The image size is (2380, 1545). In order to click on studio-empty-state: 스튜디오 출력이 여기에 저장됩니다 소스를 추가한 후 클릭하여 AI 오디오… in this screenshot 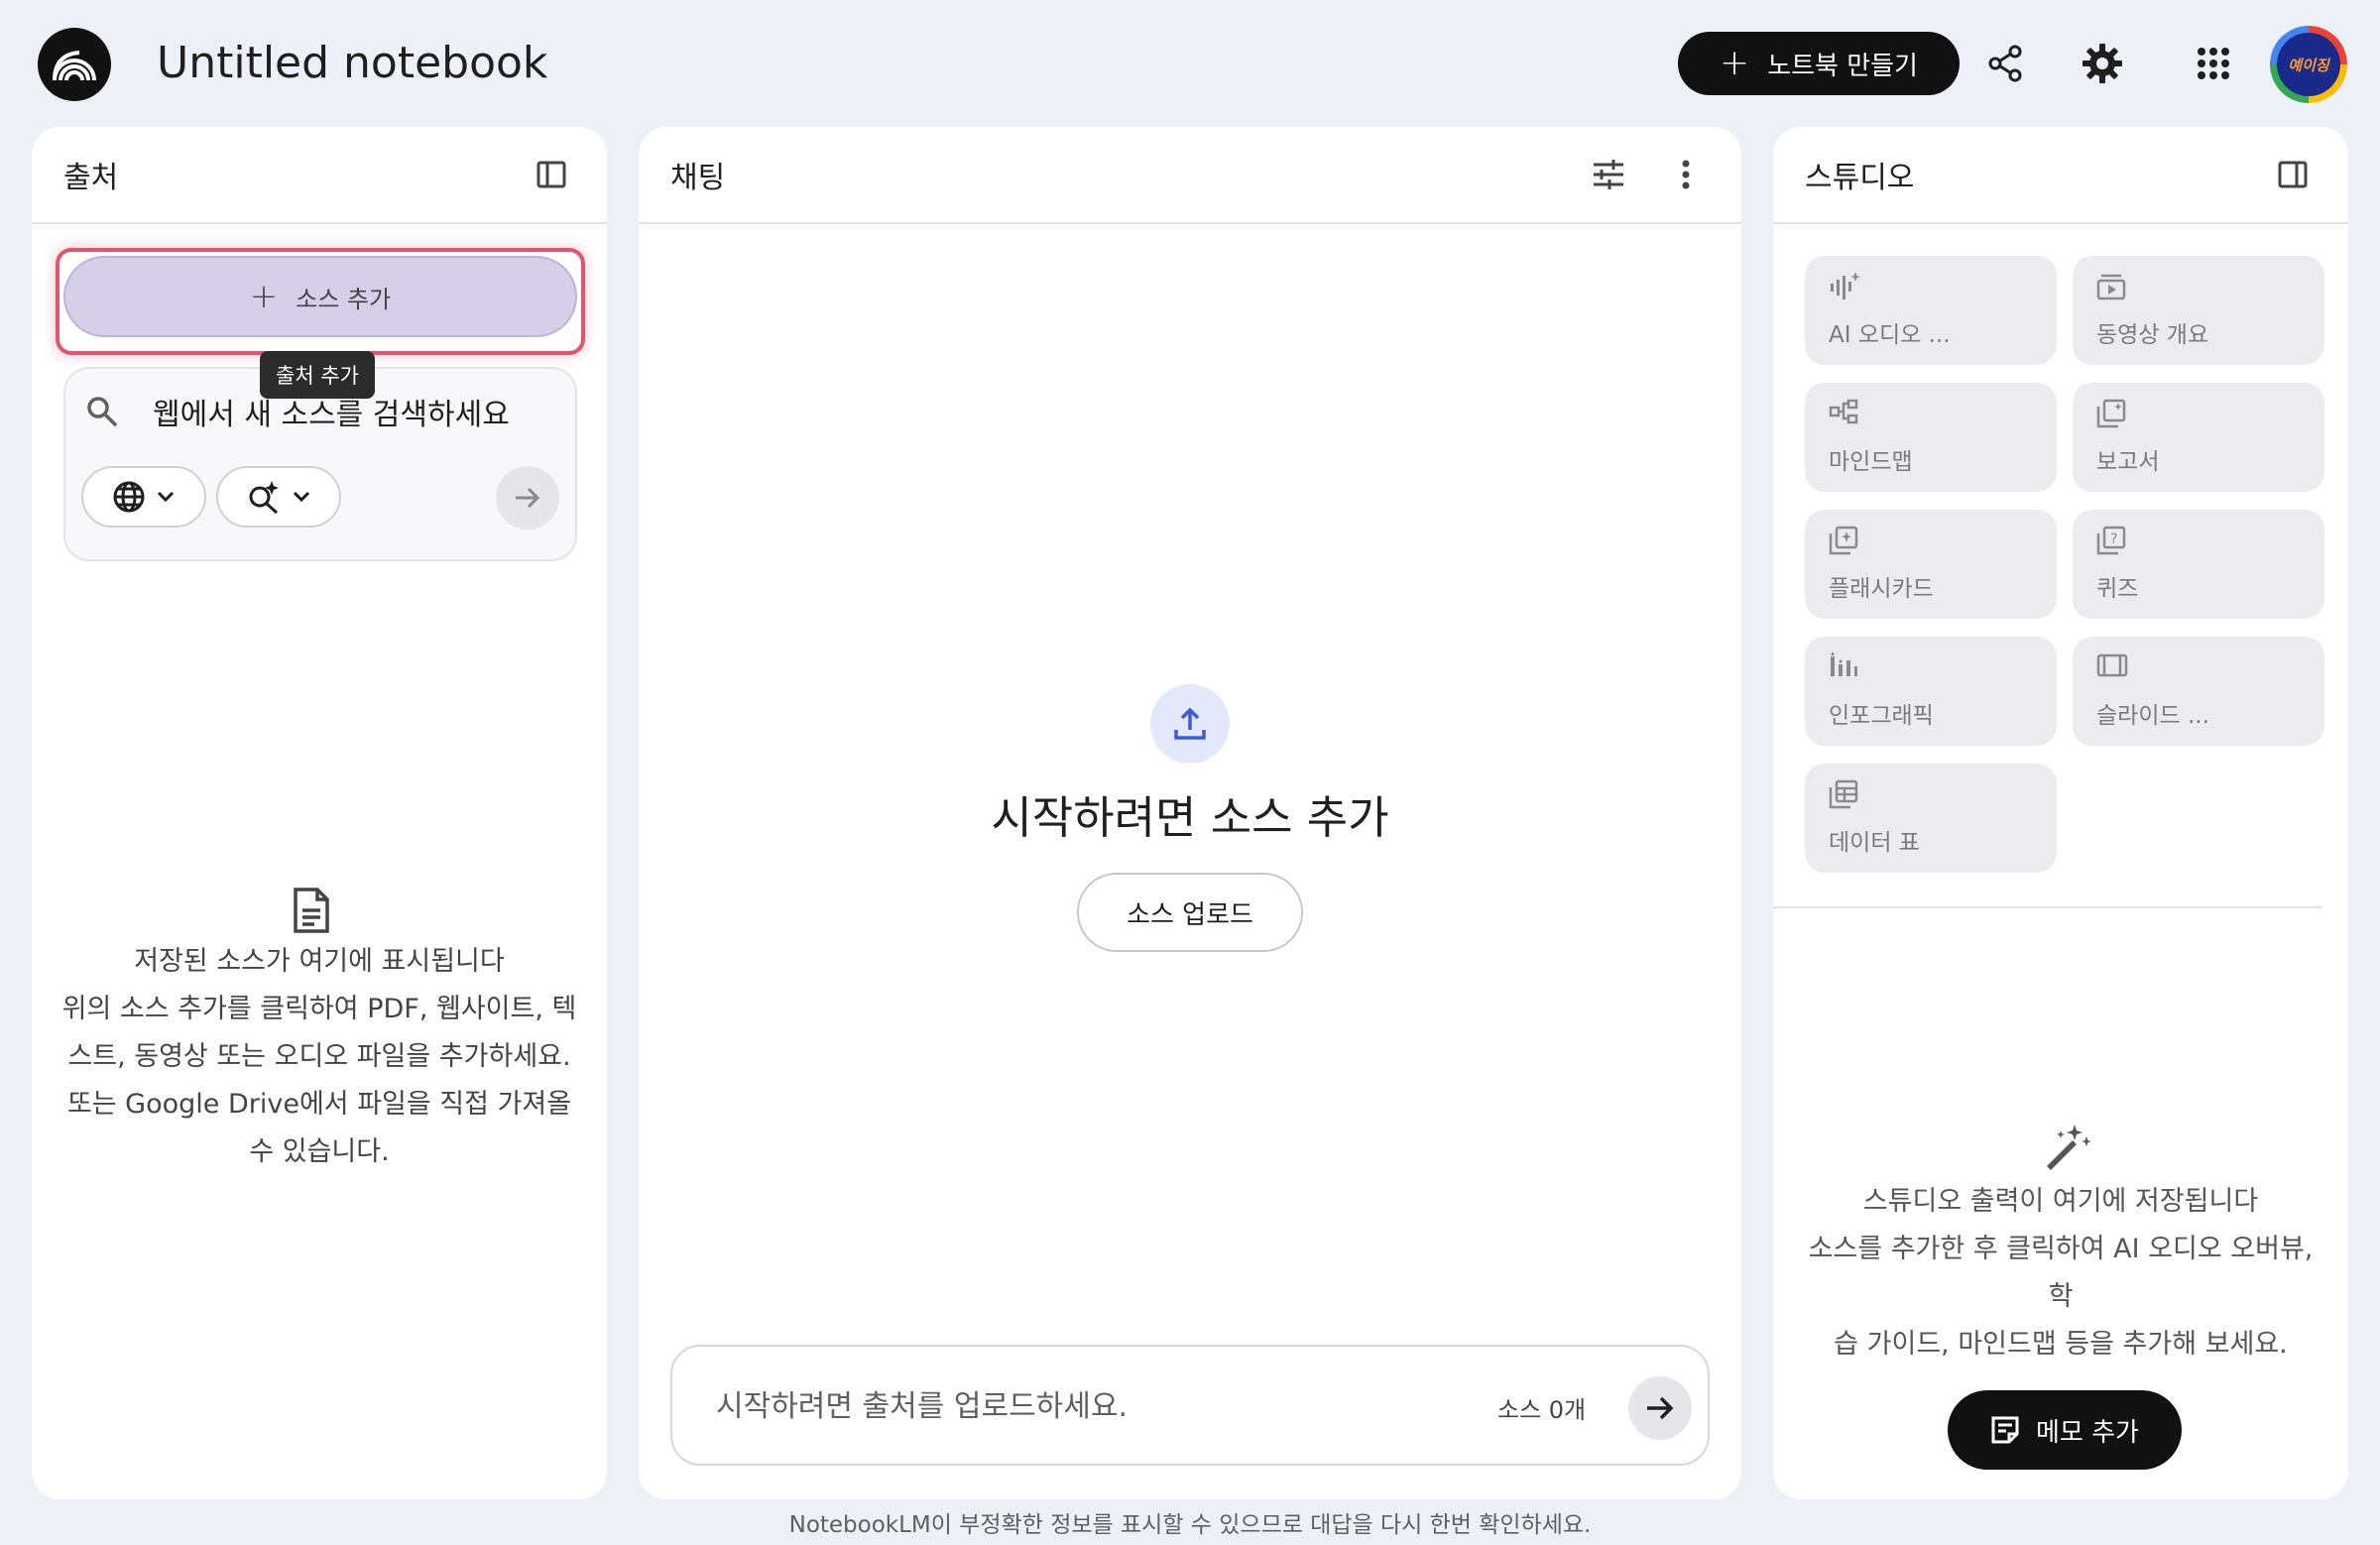, I will do `click(2060, 1273)`.